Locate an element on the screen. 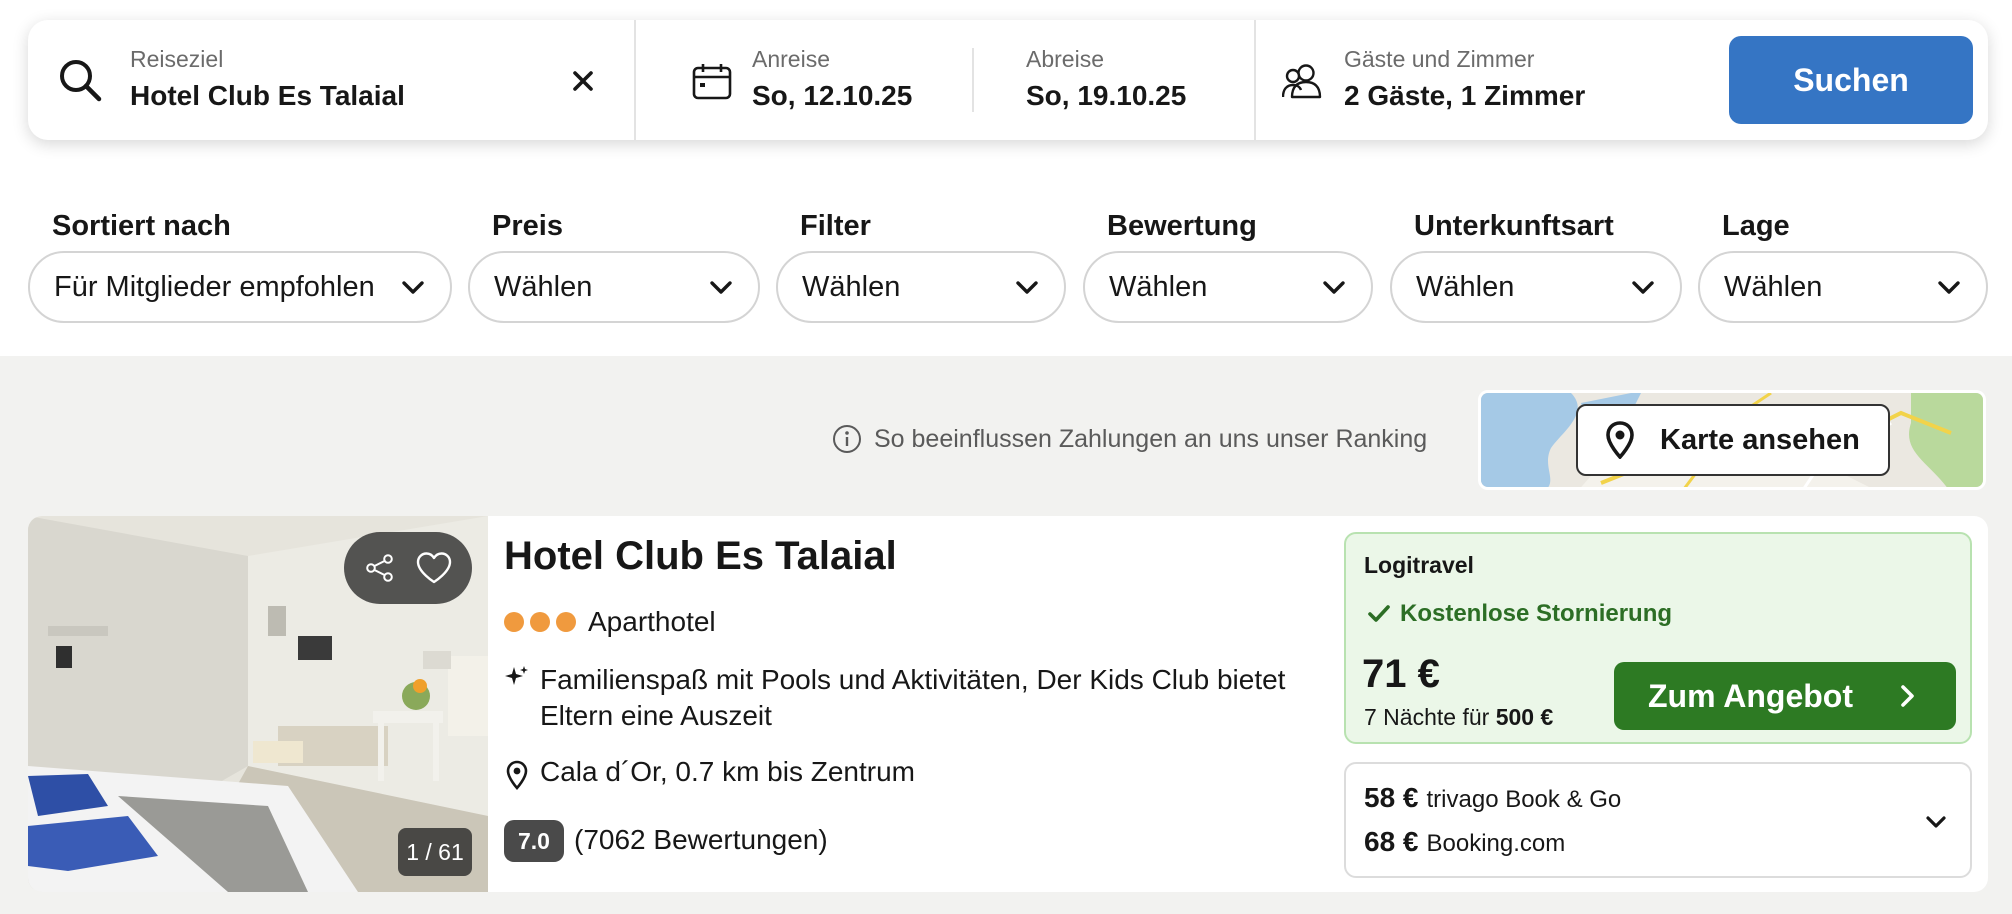 The image size is (2012, 914). location-select: Wählen is located at coordinates (1843, 287).